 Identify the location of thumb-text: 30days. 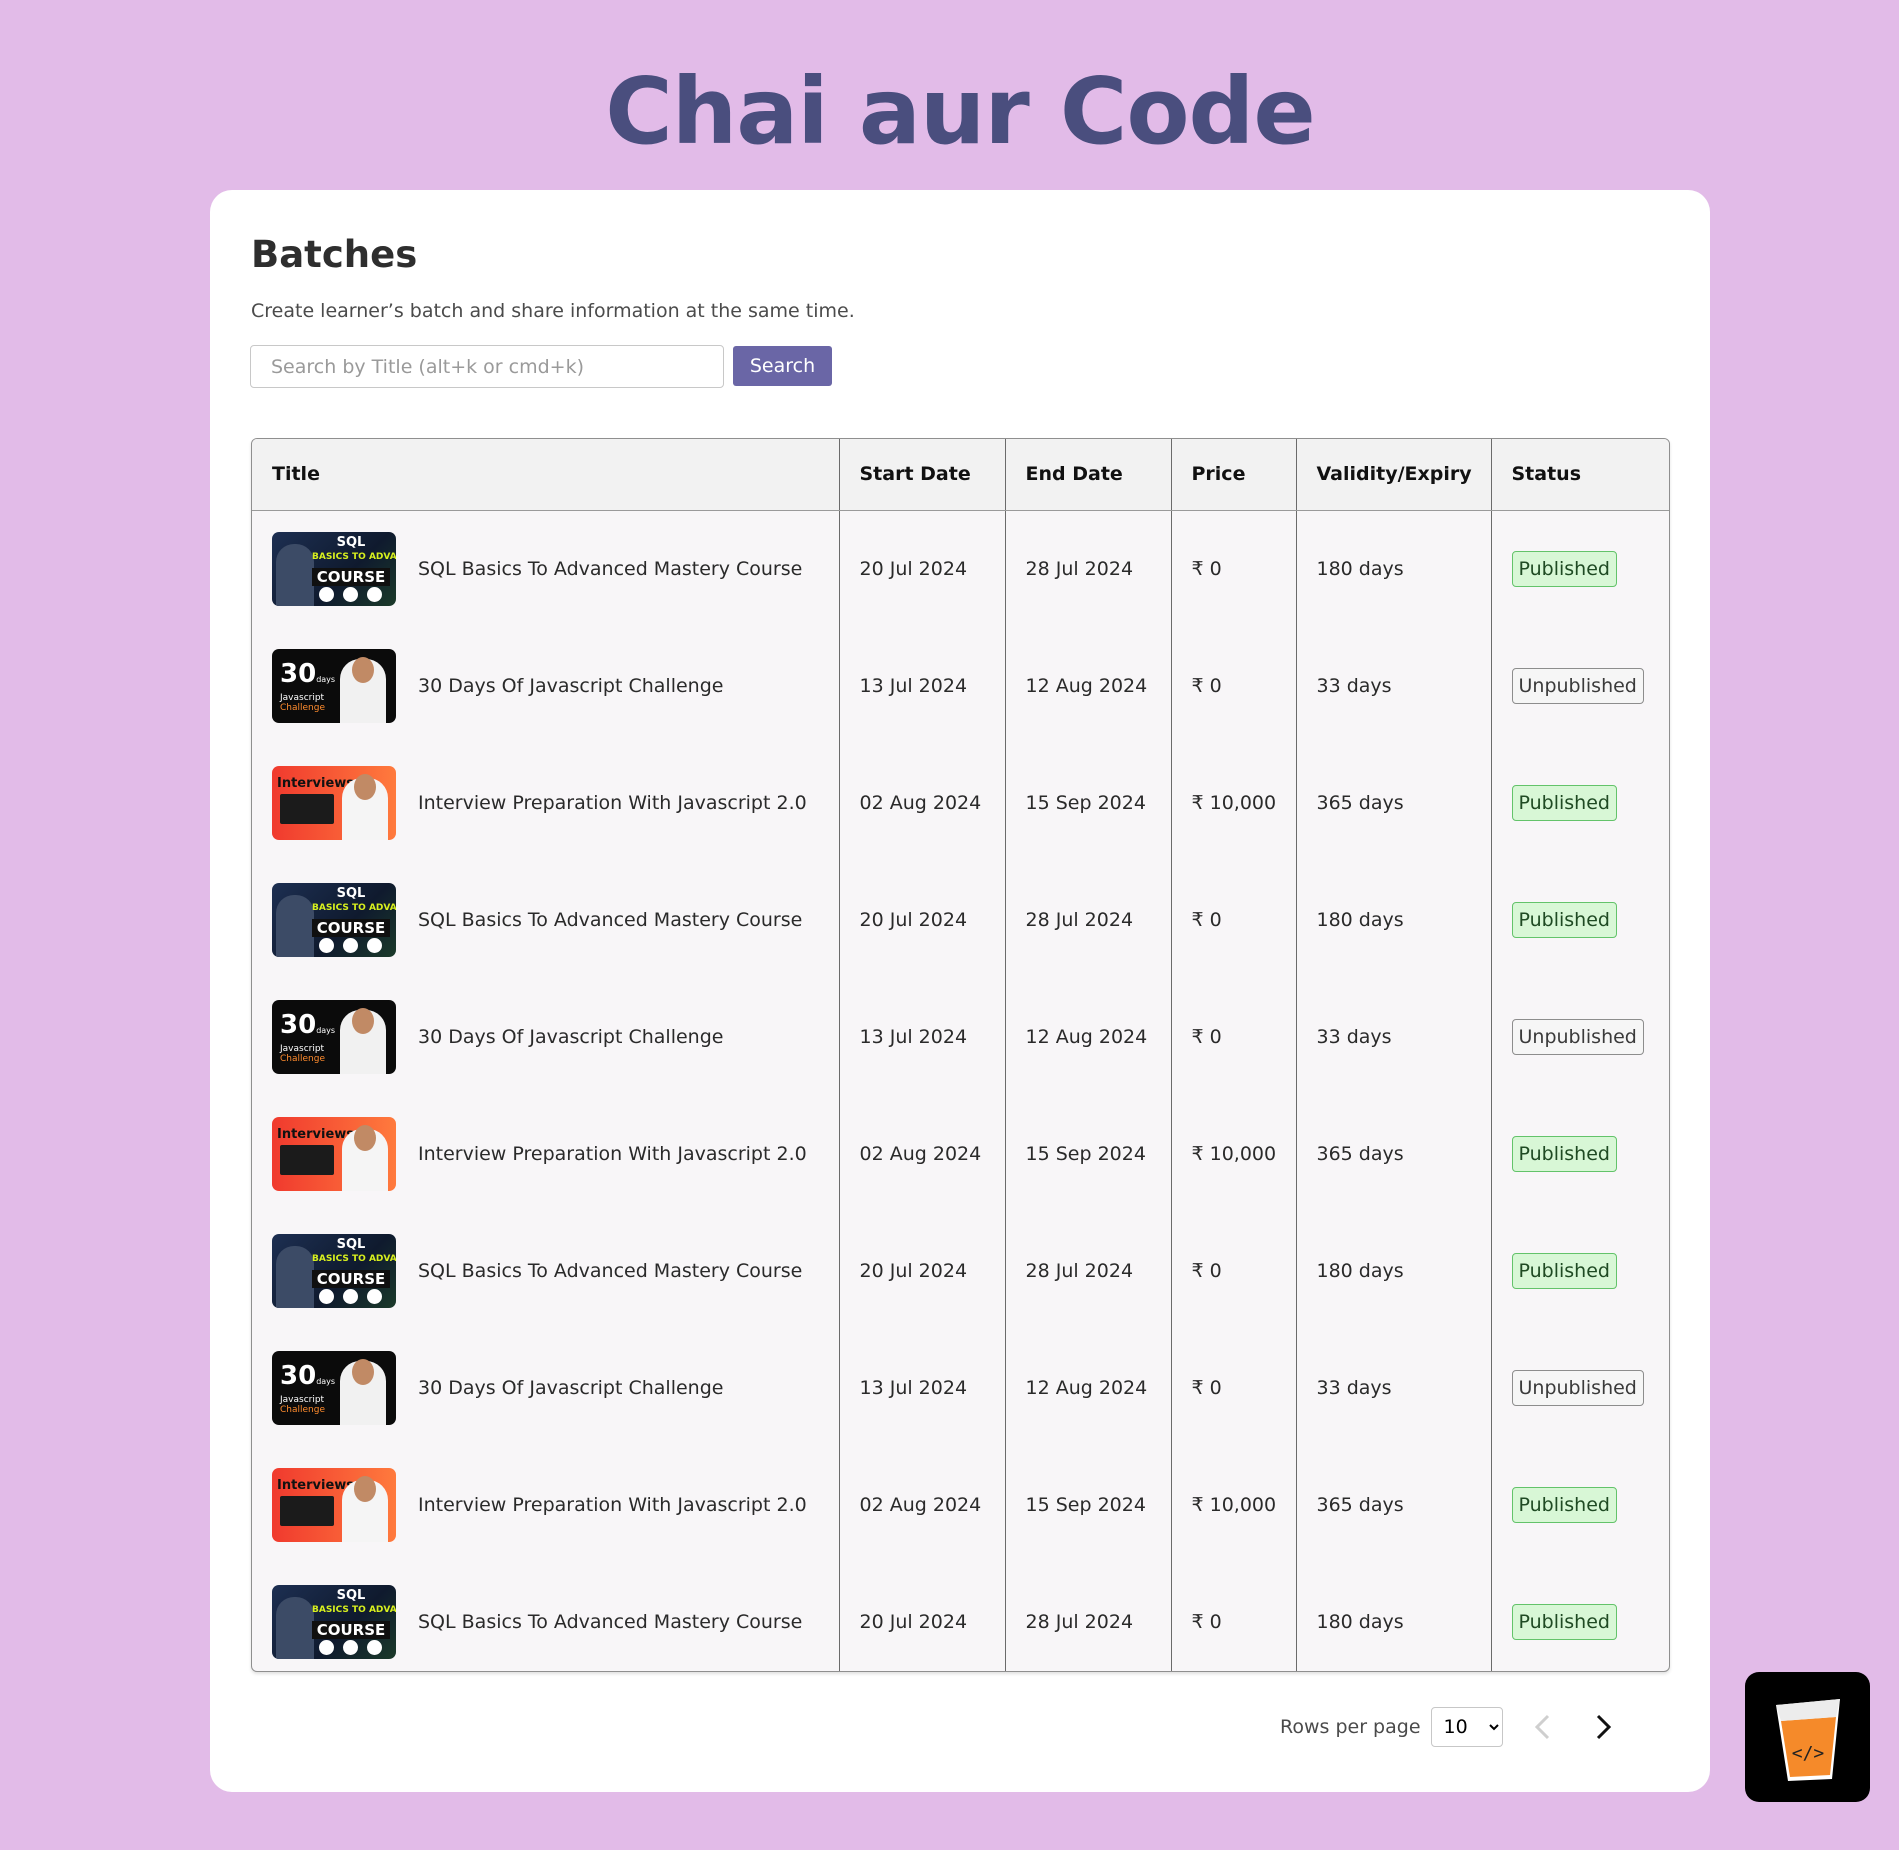
(308, 1024).